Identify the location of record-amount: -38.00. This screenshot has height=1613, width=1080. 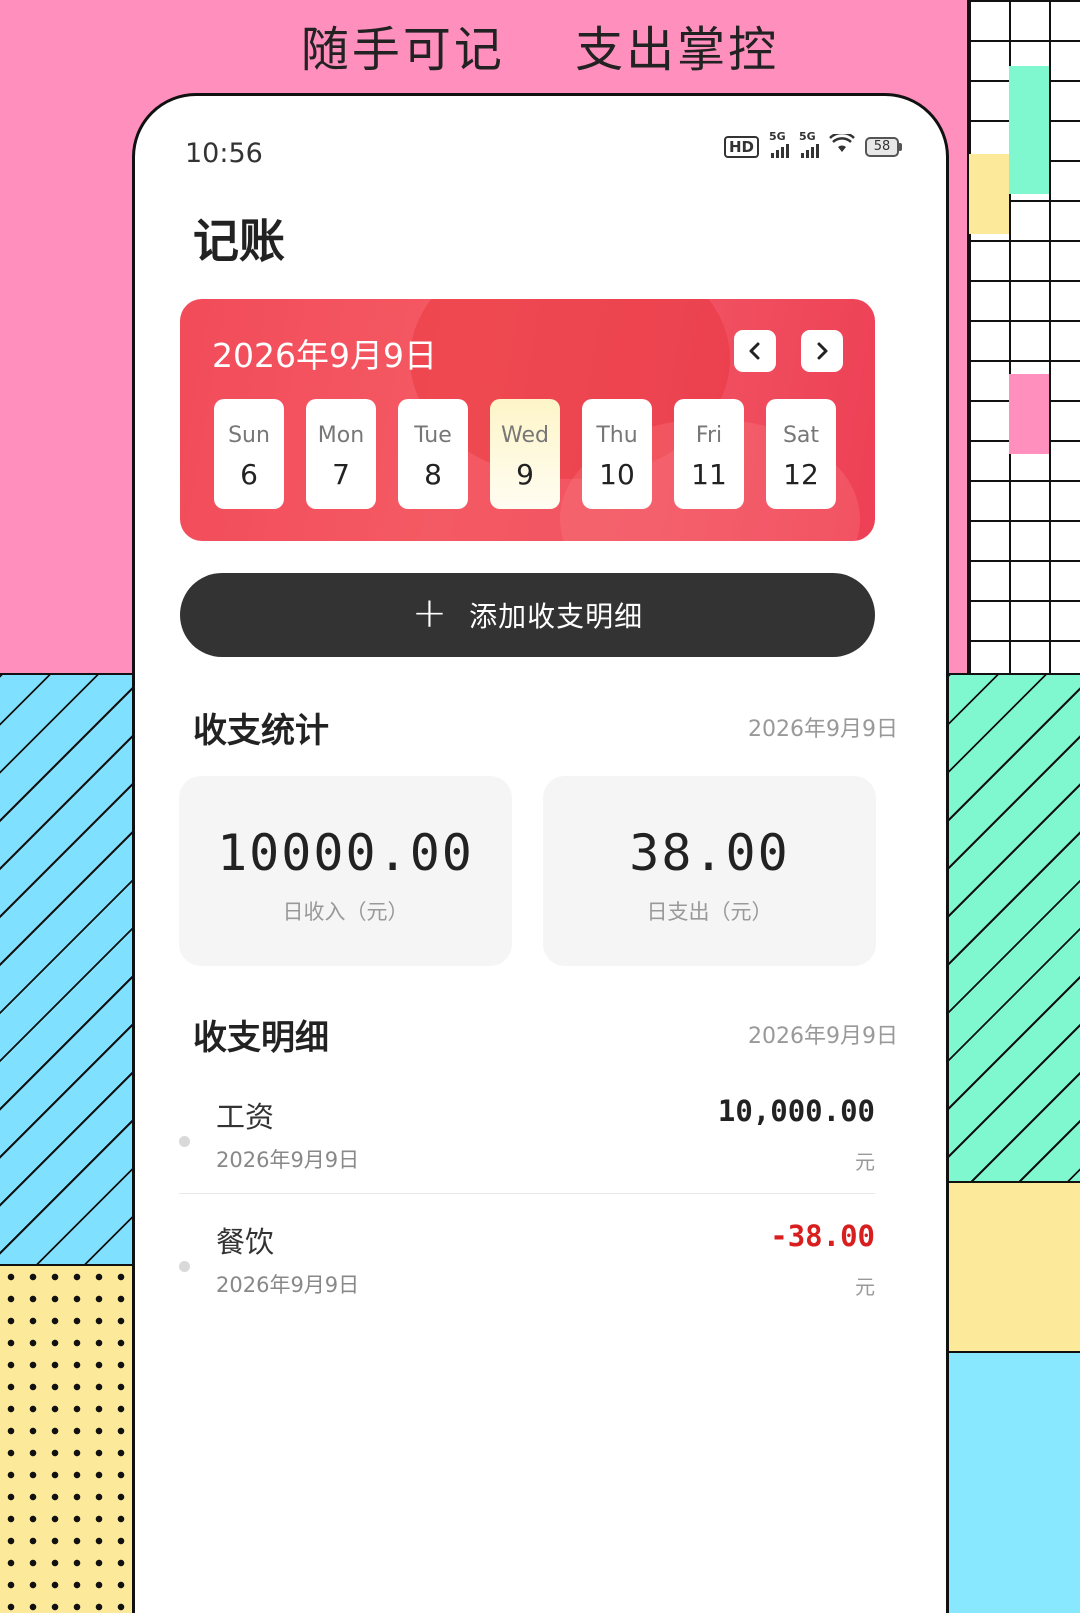
(822, 1236).